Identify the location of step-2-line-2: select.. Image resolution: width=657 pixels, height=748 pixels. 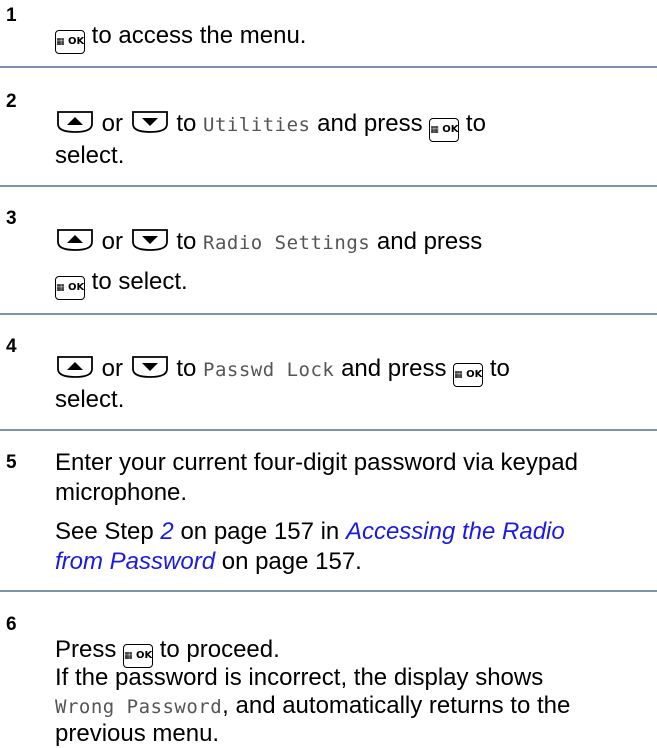
(90, 155).